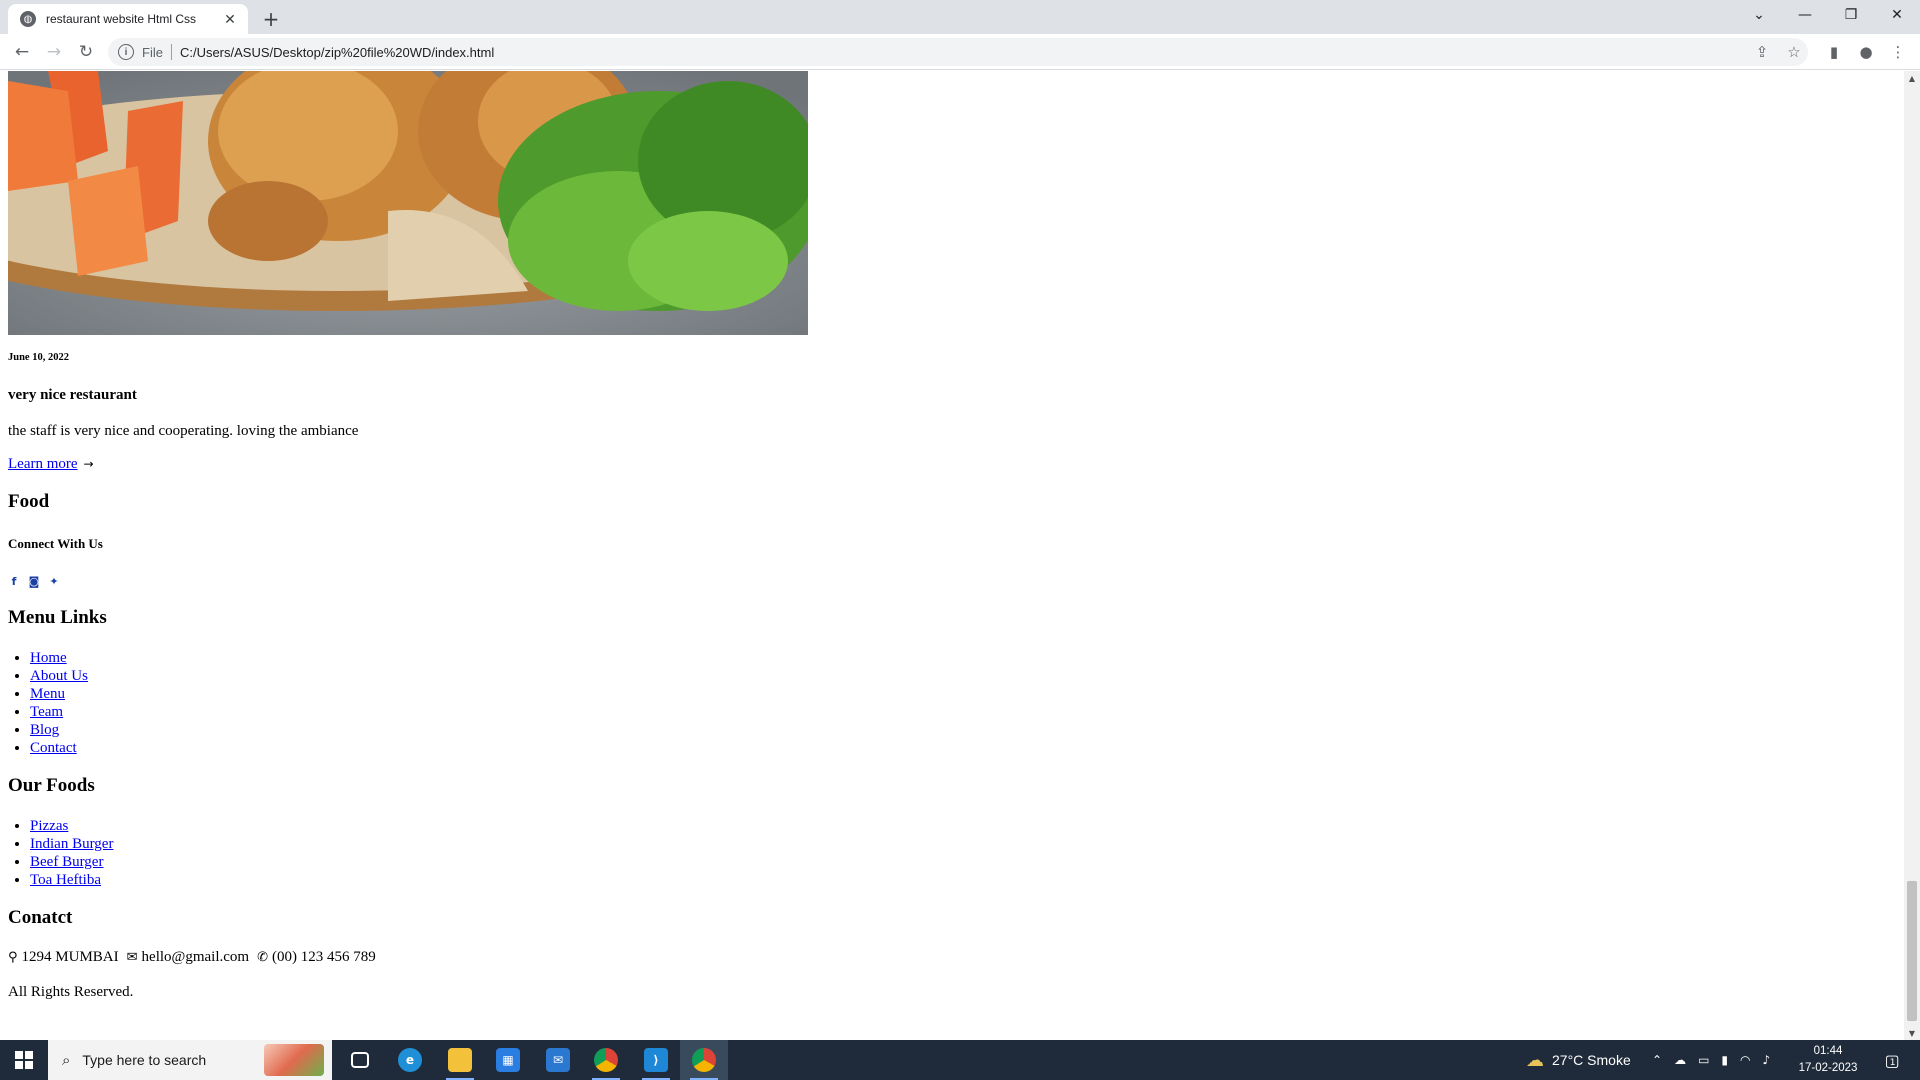 This screenshot has height=1080, width=1920. What do you see at coordinates (49, 826) in the screenshot?
I see `food-link-pizzas: Pizzas` at bounding box center [49, 826].